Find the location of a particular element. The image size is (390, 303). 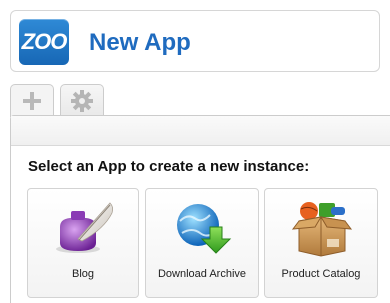

app-label-blog: Blog is located at coordinates (83, 274).